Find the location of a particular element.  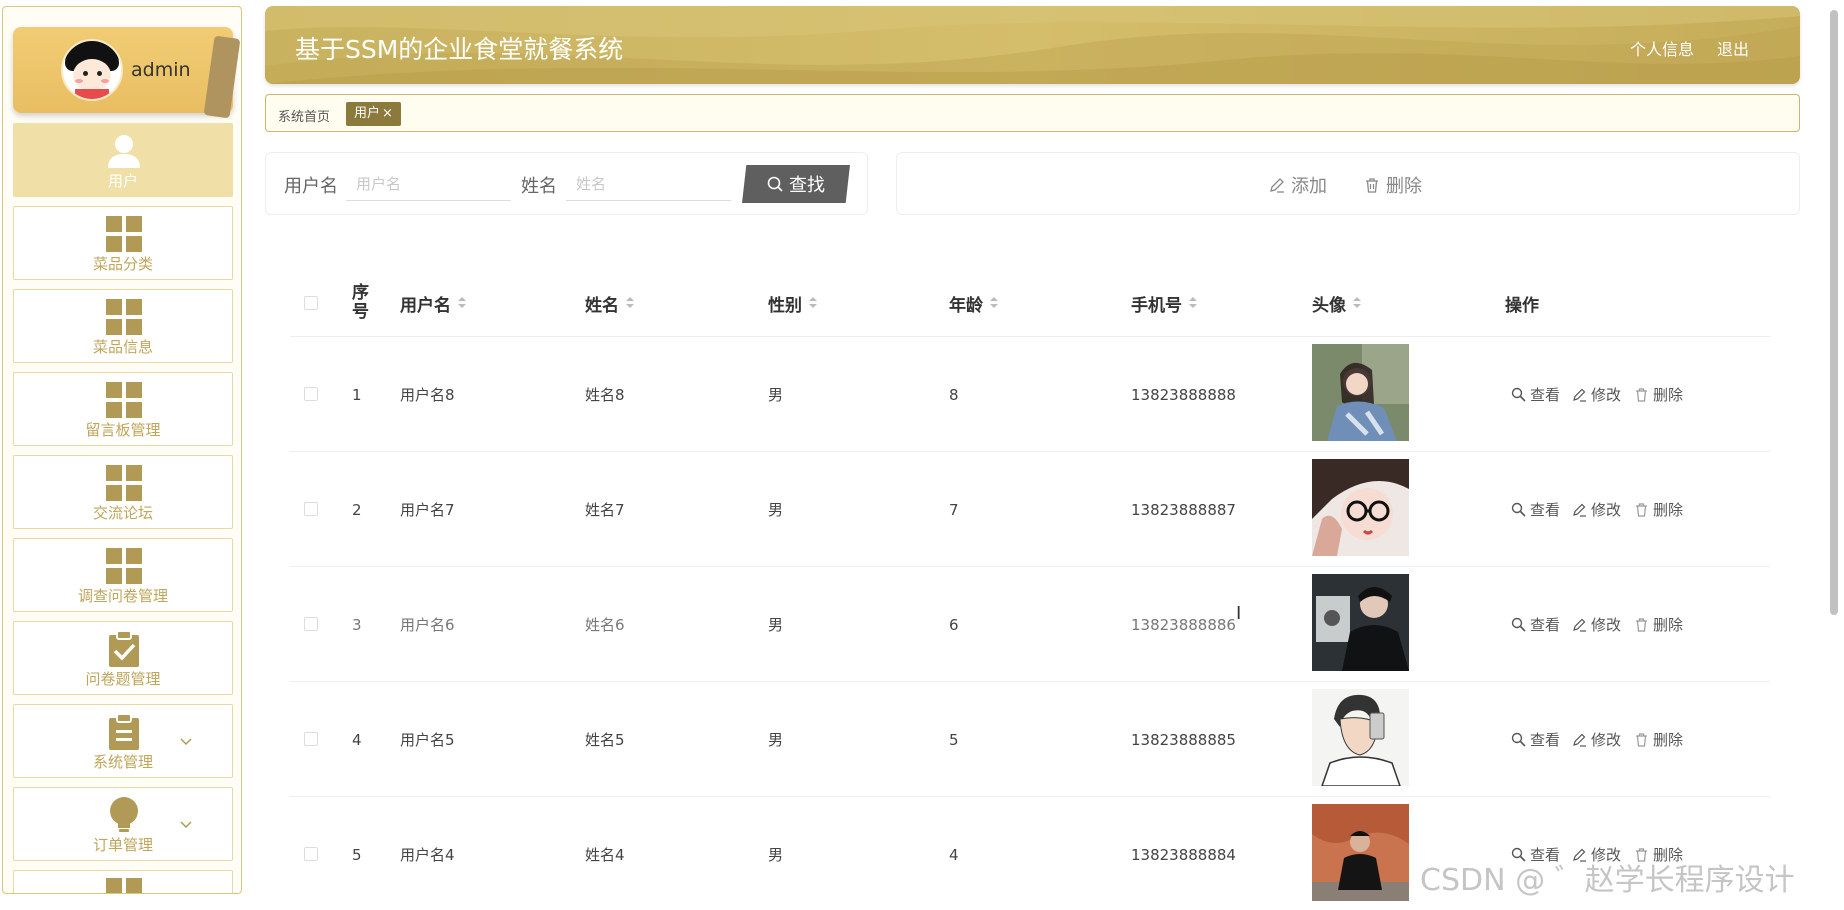

find-button-label: 查找 is located at coordinates (807, 185).